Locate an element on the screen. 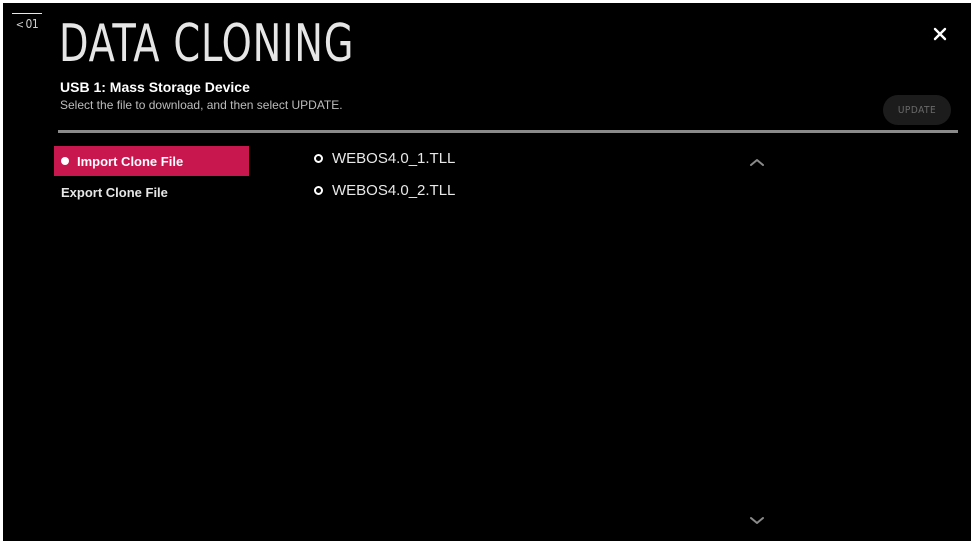  header-divider is located at coordinates (508, 131).